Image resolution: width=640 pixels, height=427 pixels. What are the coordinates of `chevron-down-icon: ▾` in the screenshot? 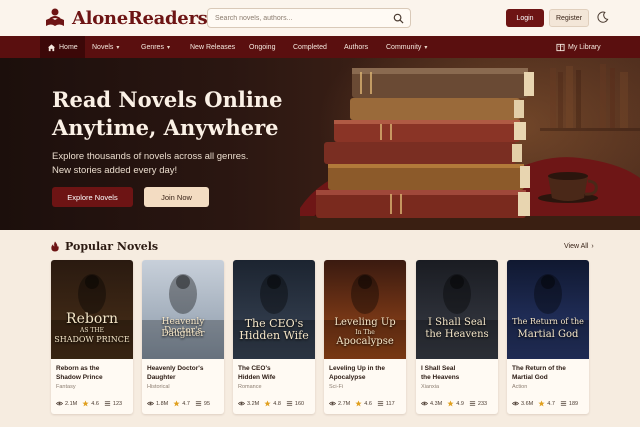 It's located at (168, 47).